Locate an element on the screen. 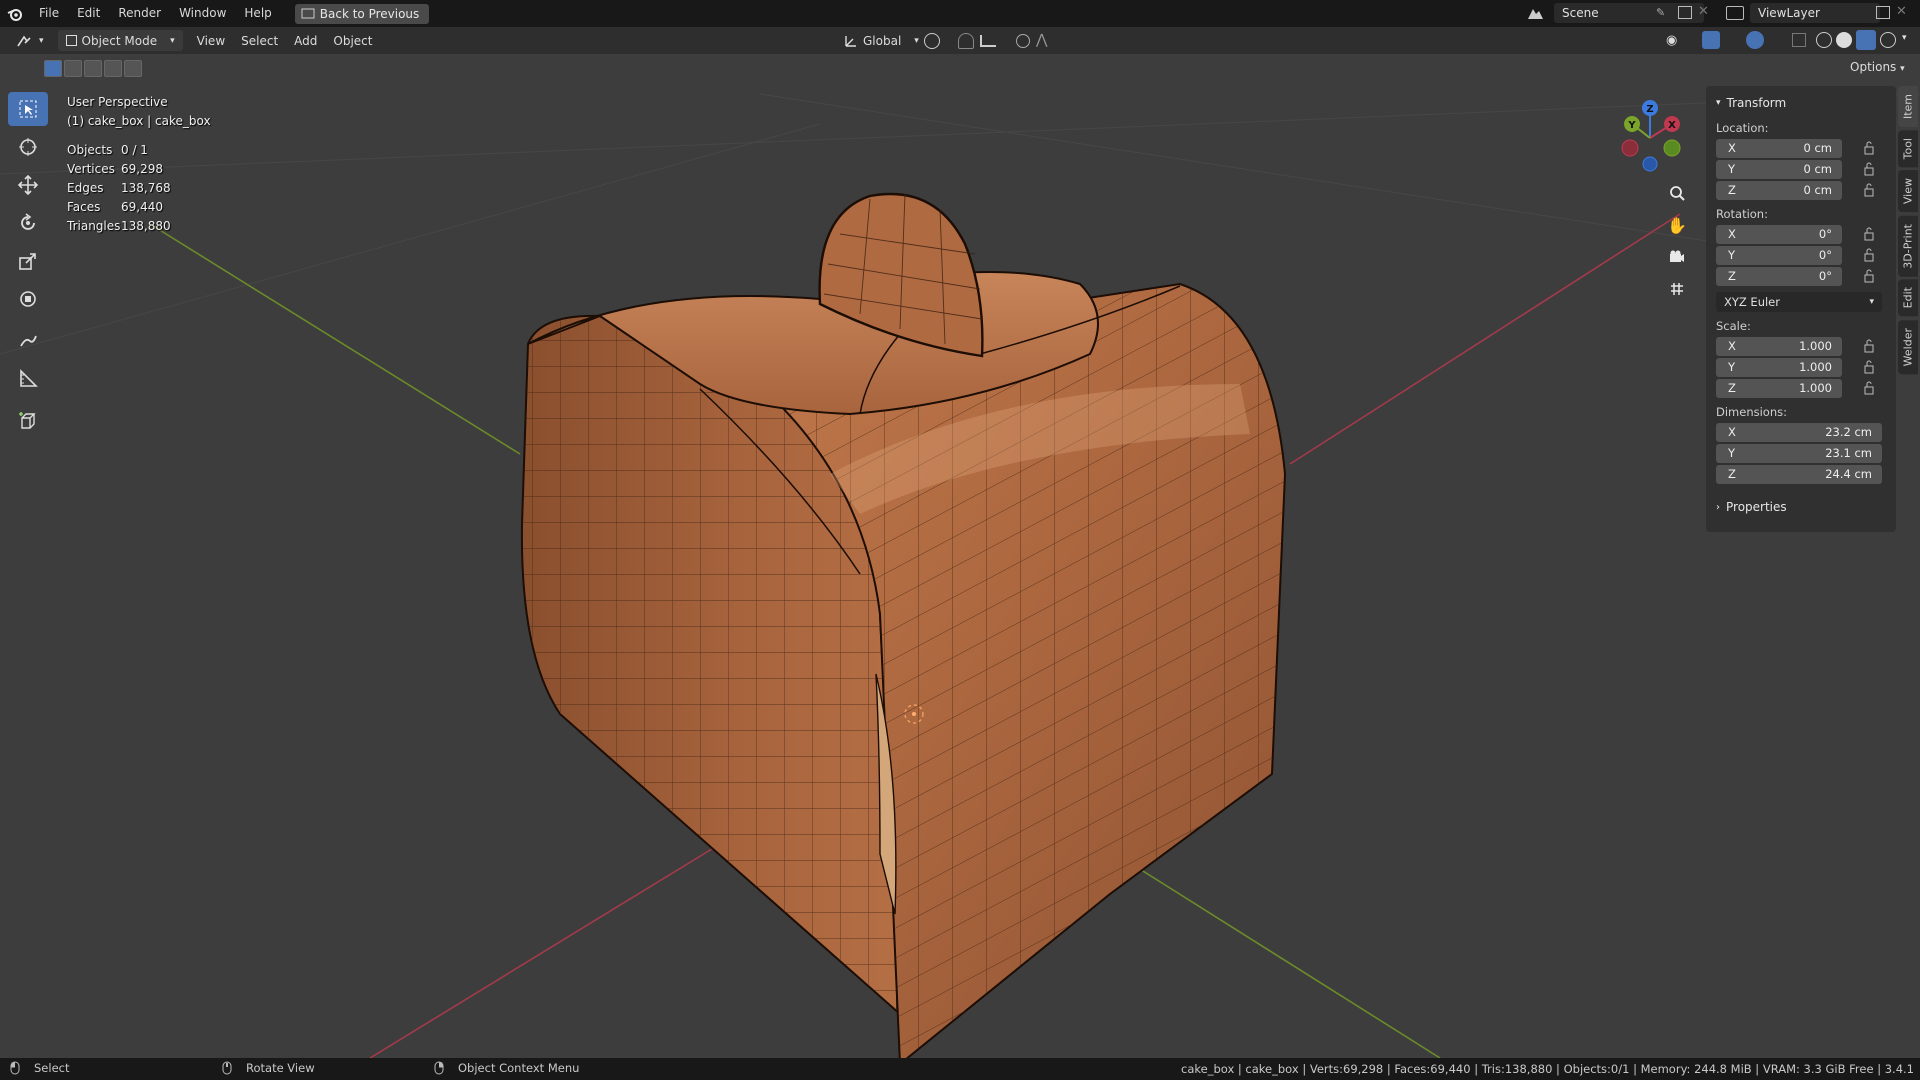 The height and width of the screenshot is (1080, 1920). transform-tool is located at coordinates (28, 299).